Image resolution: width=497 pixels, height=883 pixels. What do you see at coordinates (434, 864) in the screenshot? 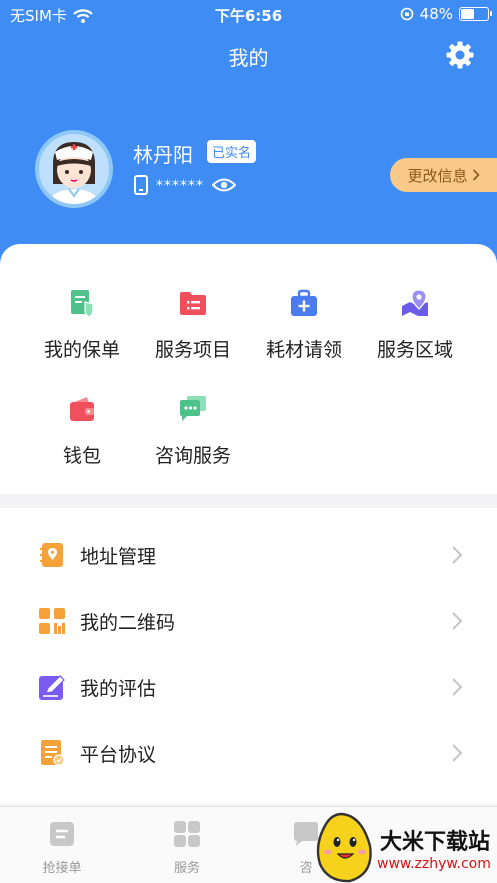
I see `watermark-url: www.zzhyw.com` at bounding box center [434, 864].